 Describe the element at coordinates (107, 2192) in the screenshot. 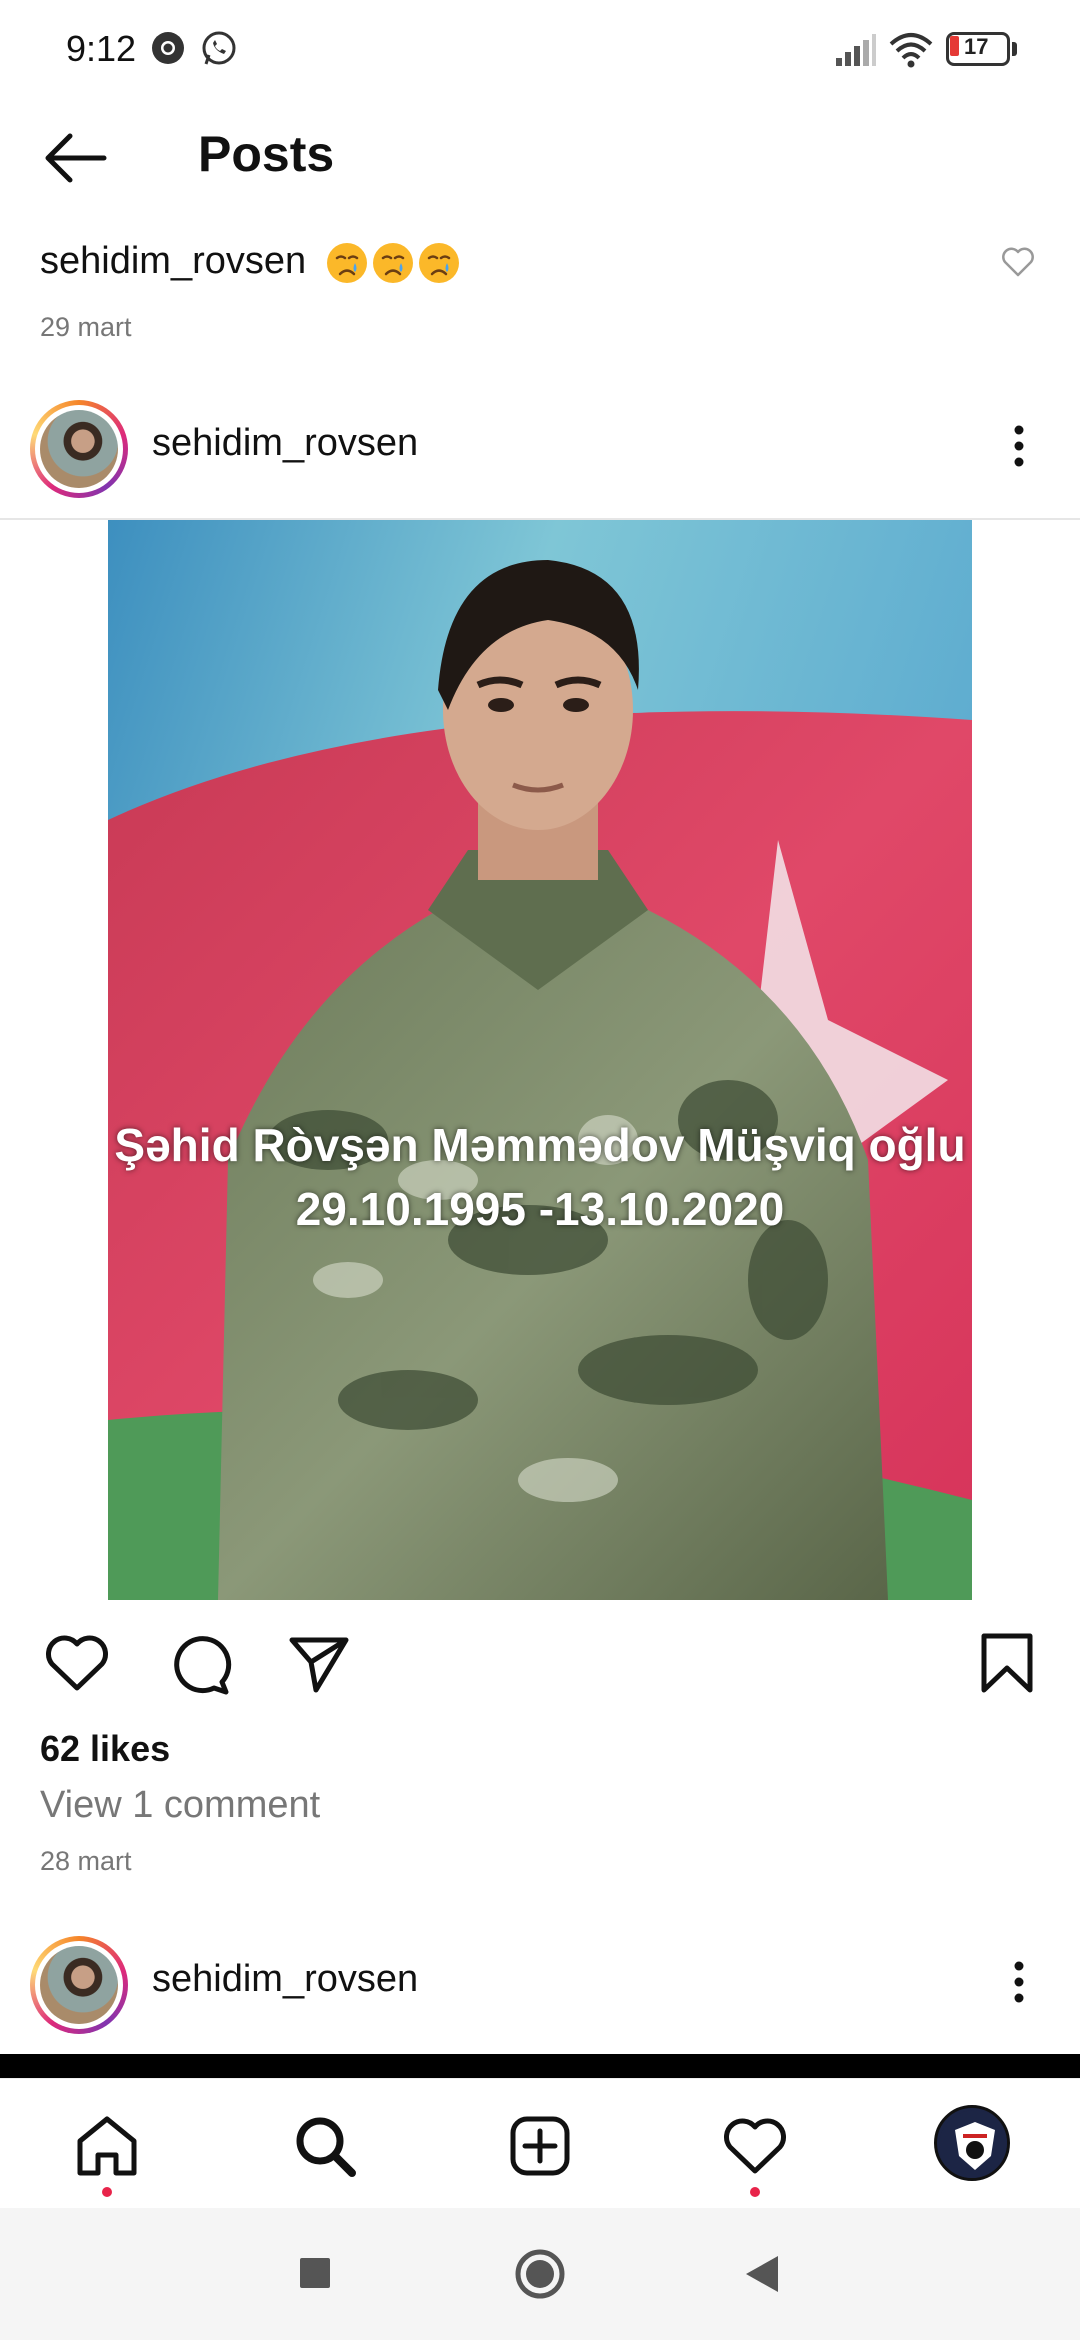

I see `home-notification-dot` at that location.